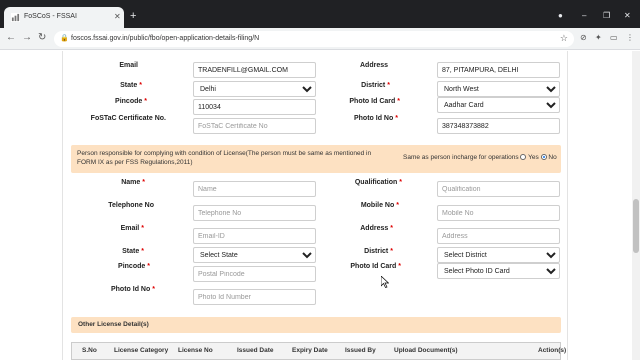  Describe the element at coordinates (195, 350) in the screenshot. I see `column-header: License No` at that location.